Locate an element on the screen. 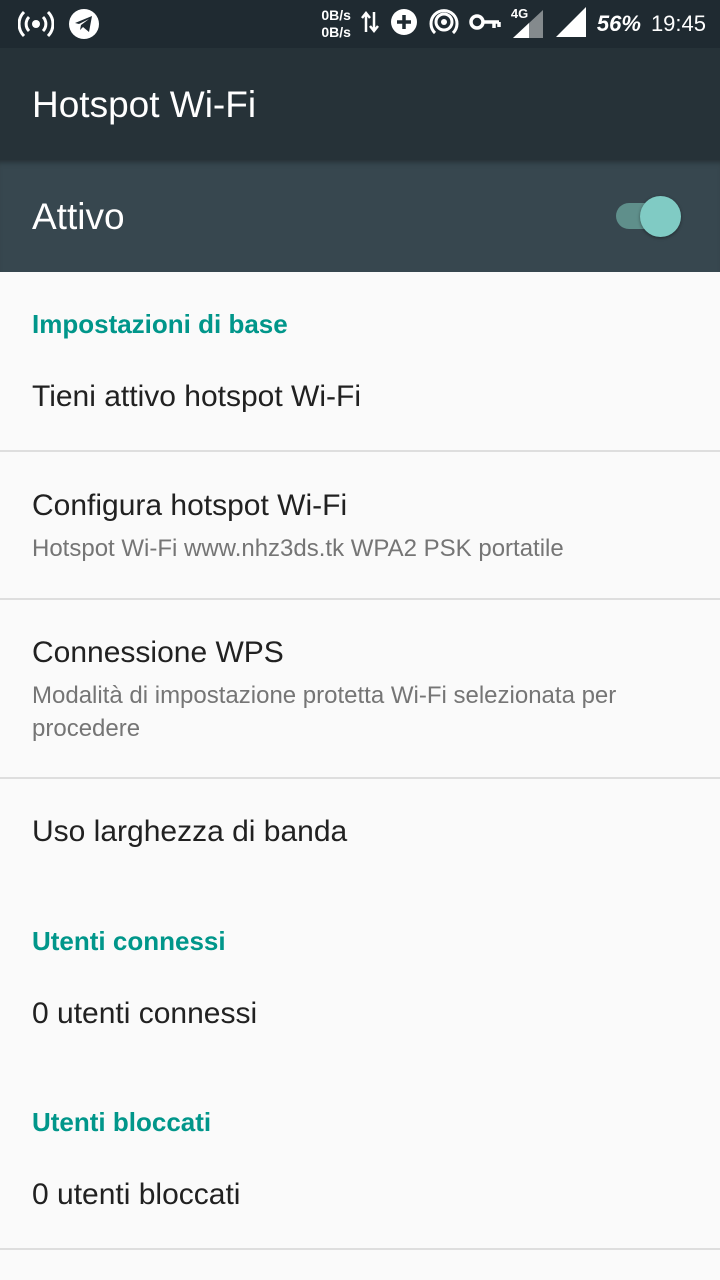  network-speed: 0B/s 0B/s is located at coordinates (336, 24).